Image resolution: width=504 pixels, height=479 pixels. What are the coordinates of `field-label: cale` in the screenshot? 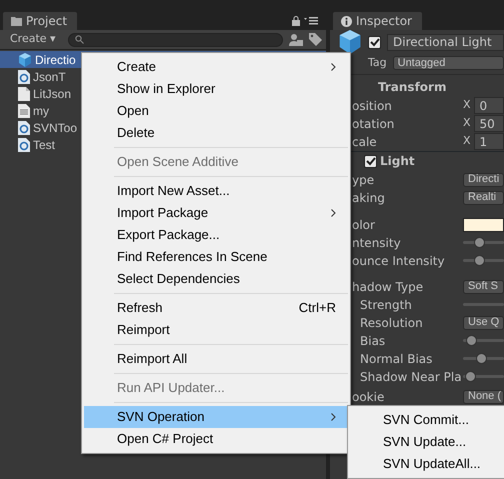 It's located at (364, 141).